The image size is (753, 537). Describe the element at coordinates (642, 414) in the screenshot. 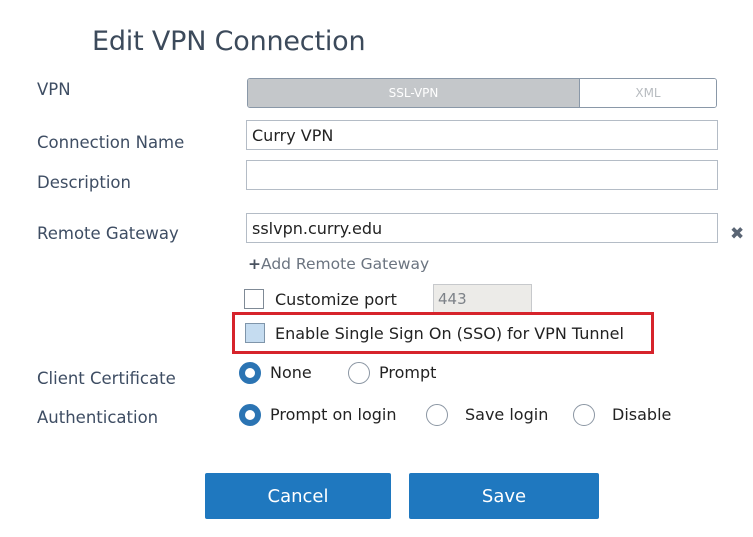

I see `auth-disable-label: Disable` at that location.